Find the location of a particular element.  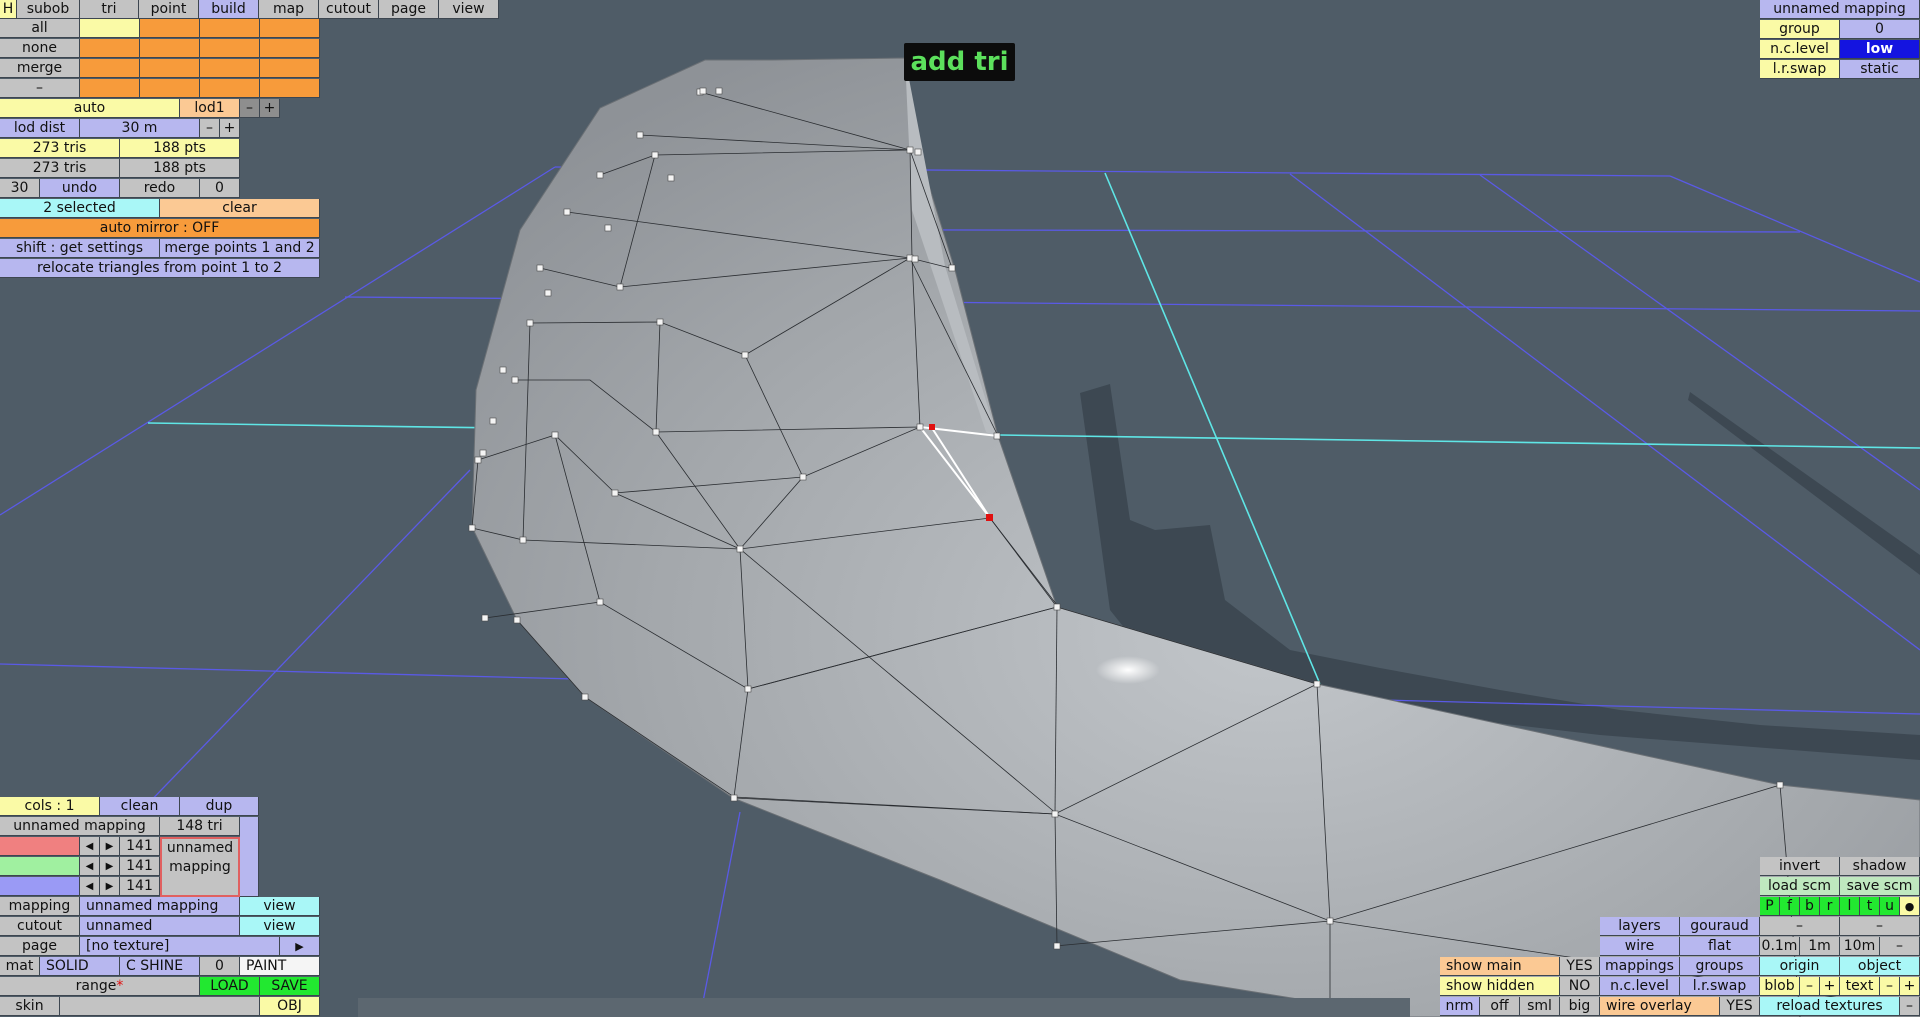

blue-decrease-button: ◀ is located at coordinates (90, 886).